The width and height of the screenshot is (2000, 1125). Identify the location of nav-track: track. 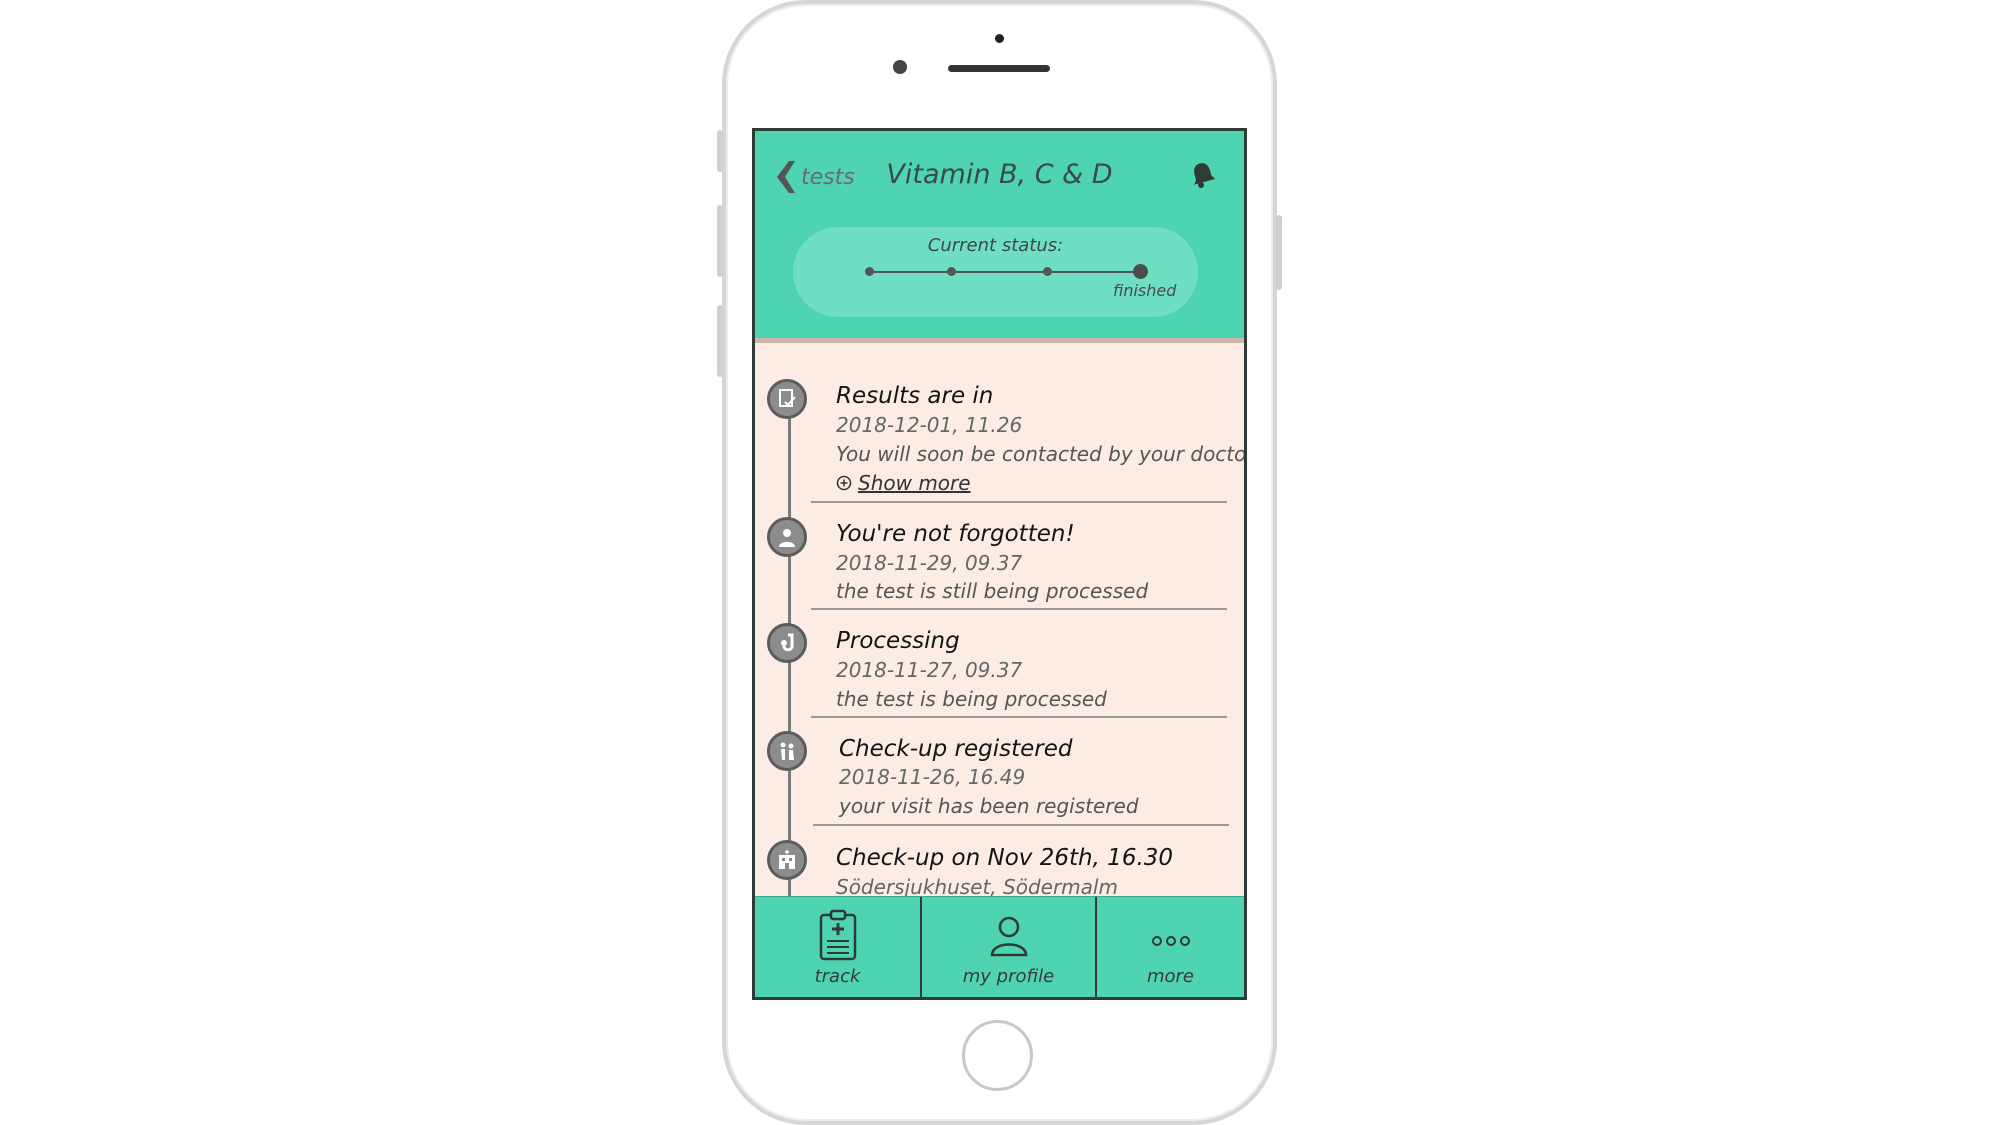
(837, 947).